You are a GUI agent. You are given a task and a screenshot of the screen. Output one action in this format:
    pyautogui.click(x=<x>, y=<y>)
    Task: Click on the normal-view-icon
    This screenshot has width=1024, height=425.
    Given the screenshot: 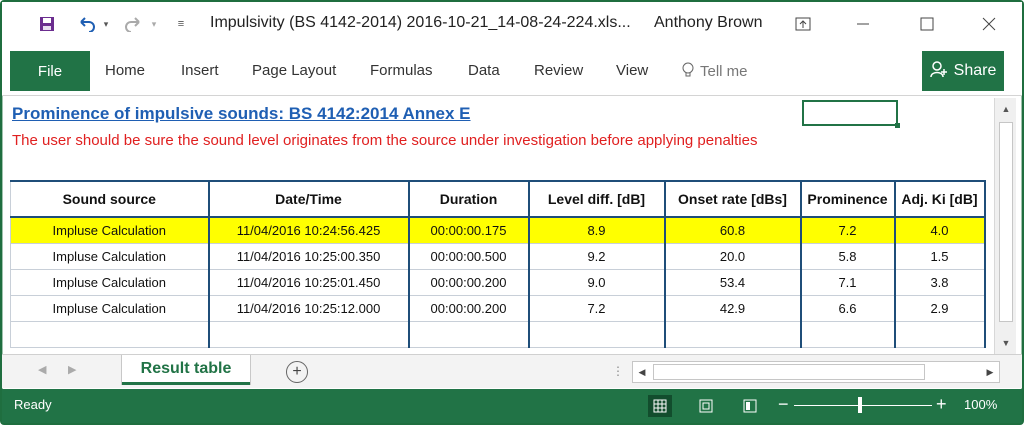 What is the action you would take?
    pyautogui.click(x=660, y=406)
    